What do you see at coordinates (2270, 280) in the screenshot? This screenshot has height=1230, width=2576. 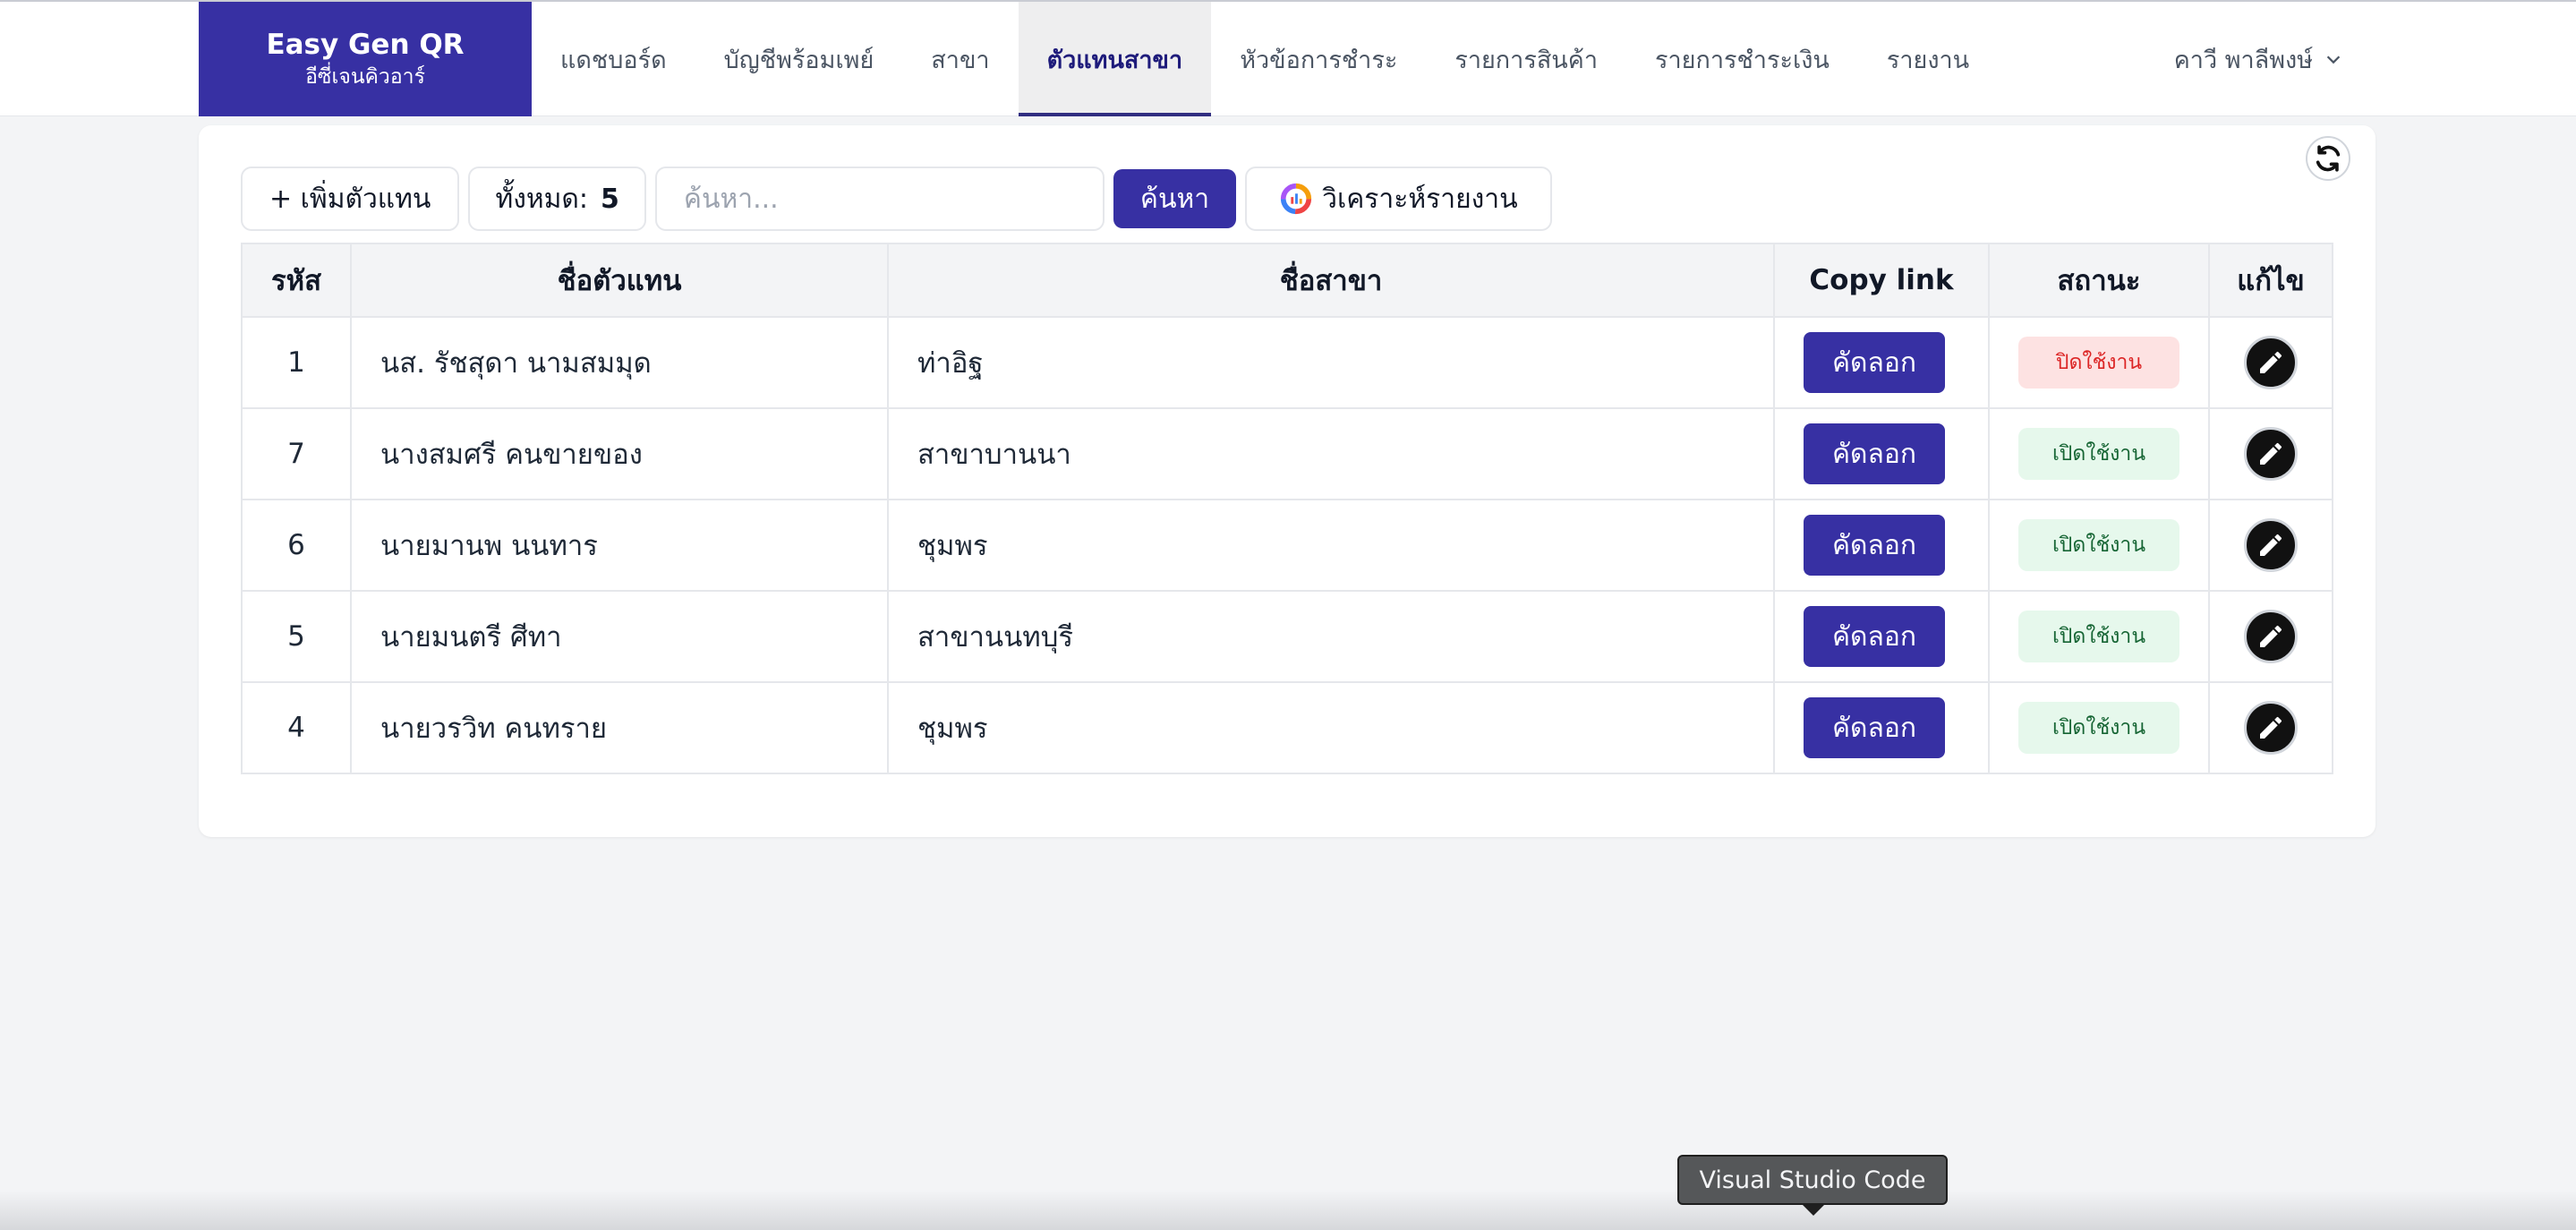 I see `column-header-edit: แก้ไข` at bounding box center [2270, 280].